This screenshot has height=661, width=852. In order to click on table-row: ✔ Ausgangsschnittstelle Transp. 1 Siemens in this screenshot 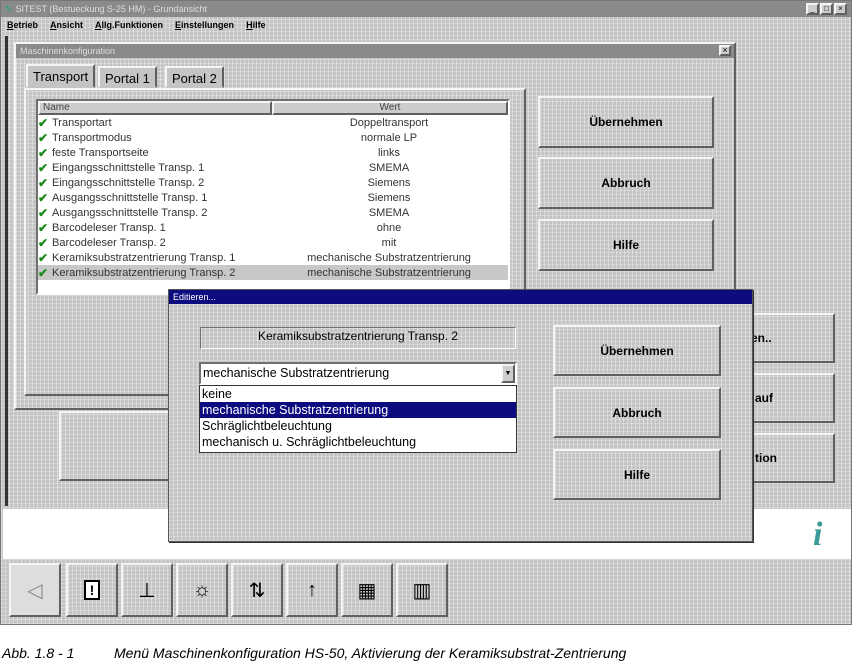, I will do `click(273, 197)`.